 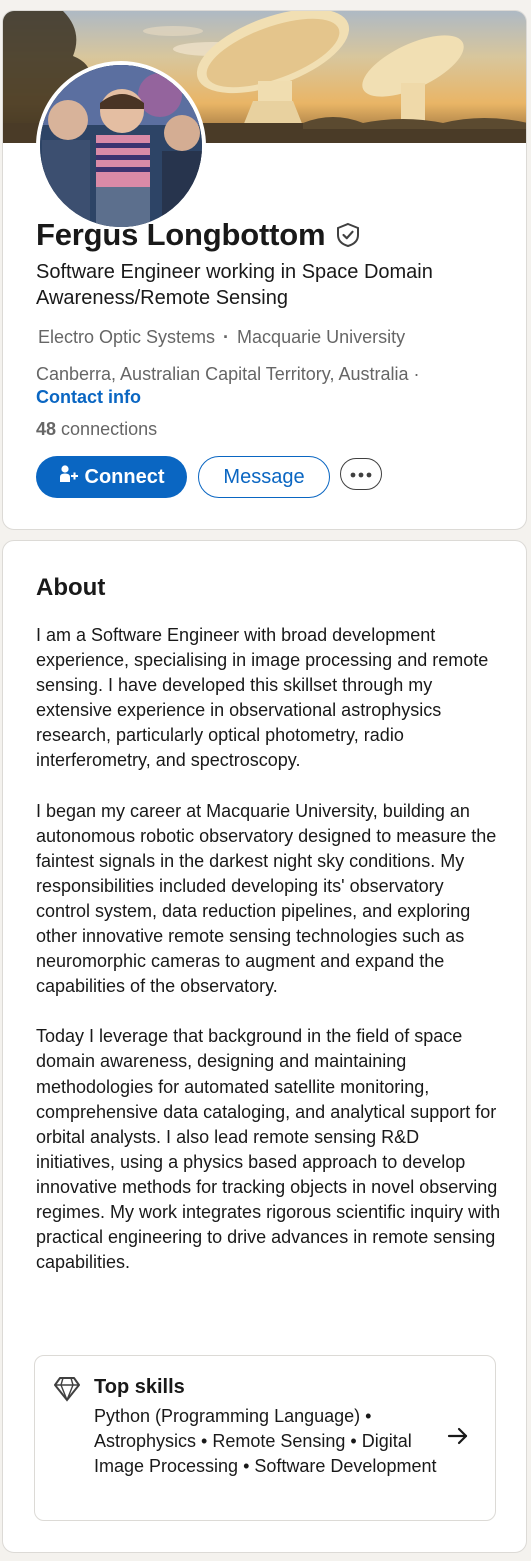 I want to click on connect-button: Connect, so click(x=111, y=477).